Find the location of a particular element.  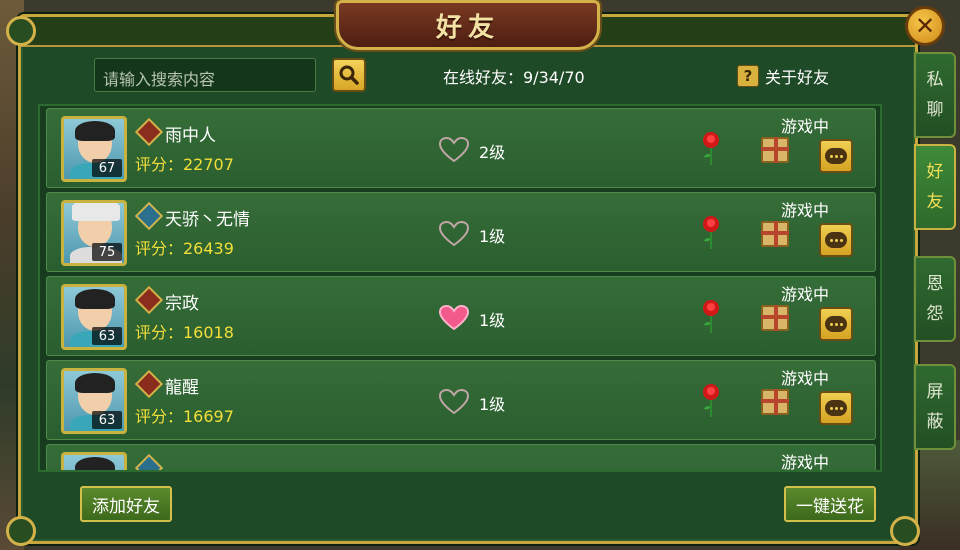

close-button: ✕ is located at coordinates (925, 26).